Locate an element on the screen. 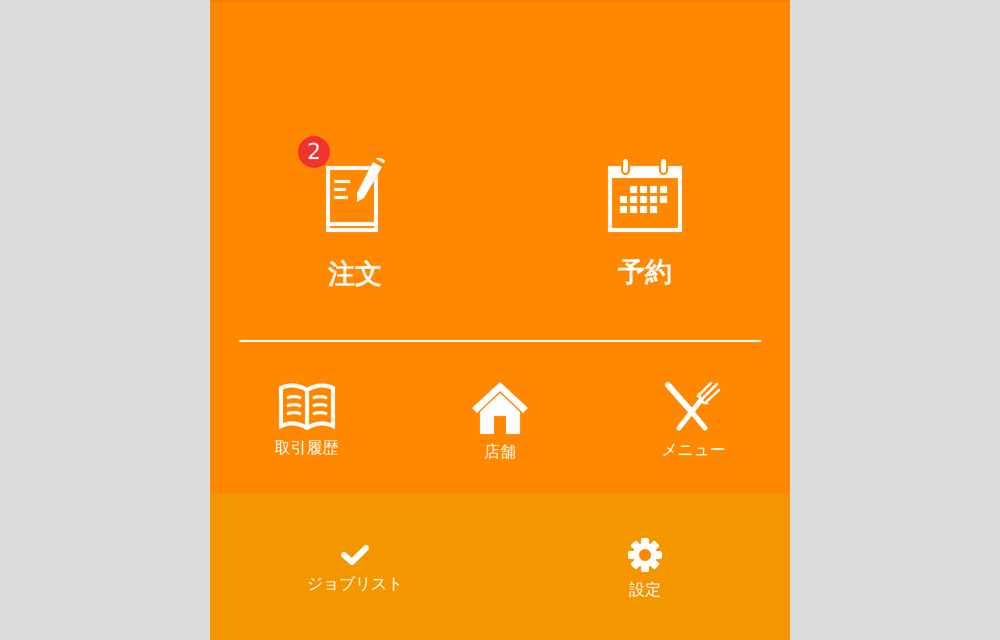 The width and height of the screenshot is (1000, 640). menu-item: メニュー is located at coordinates (693, 422).